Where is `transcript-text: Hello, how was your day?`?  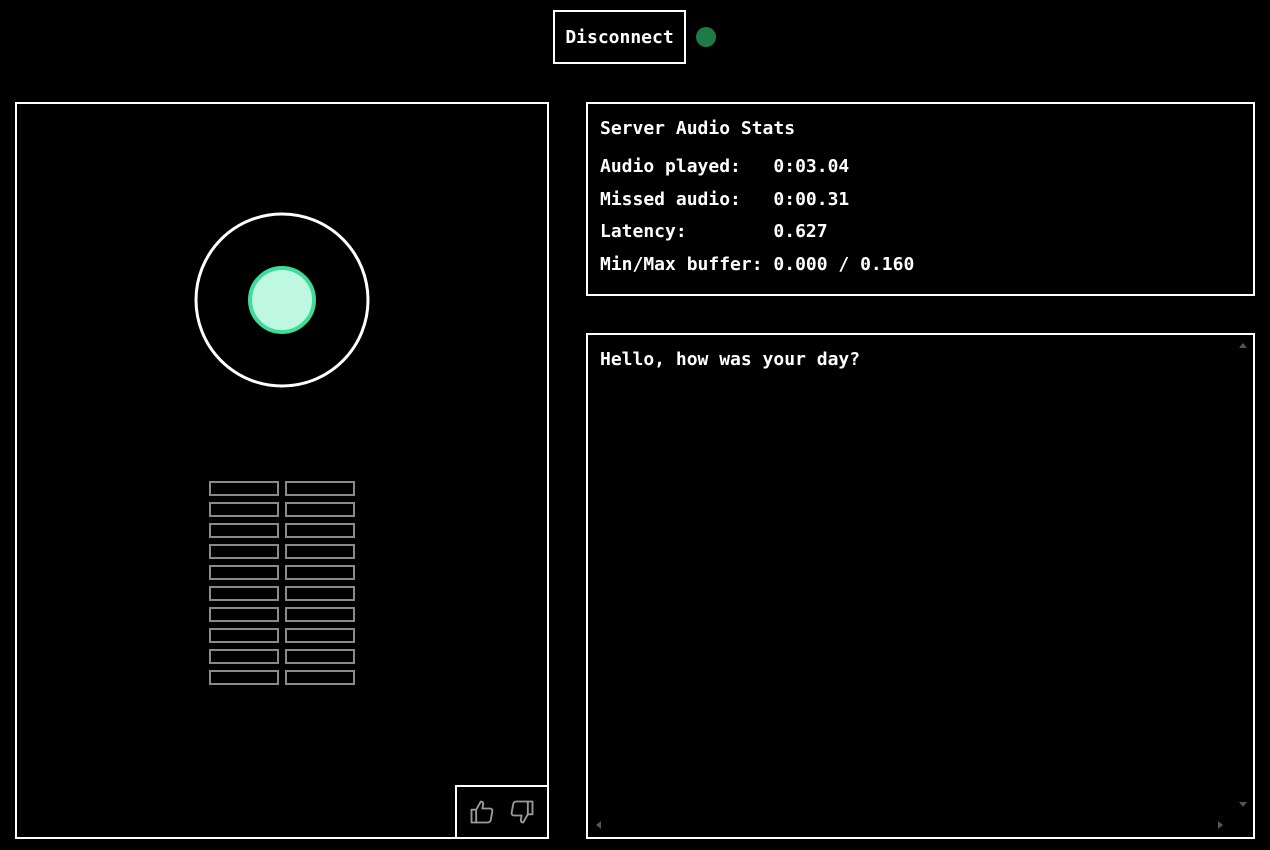
transcript-text: Hello, how was your day? is located at coordinates (730, 359).